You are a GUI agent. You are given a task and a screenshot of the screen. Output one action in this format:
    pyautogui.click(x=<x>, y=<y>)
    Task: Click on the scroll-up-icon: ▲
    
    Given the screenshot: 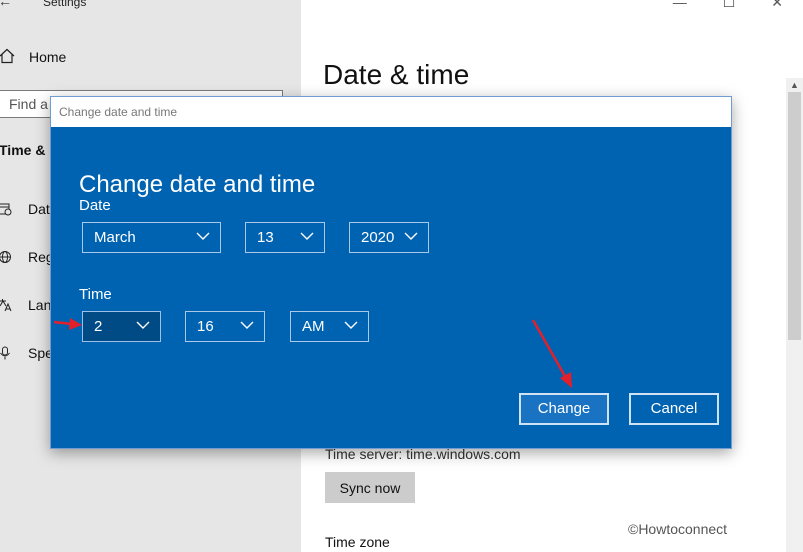 What is the action you would take?
    pyautogui.click(x=794, y=85)
    